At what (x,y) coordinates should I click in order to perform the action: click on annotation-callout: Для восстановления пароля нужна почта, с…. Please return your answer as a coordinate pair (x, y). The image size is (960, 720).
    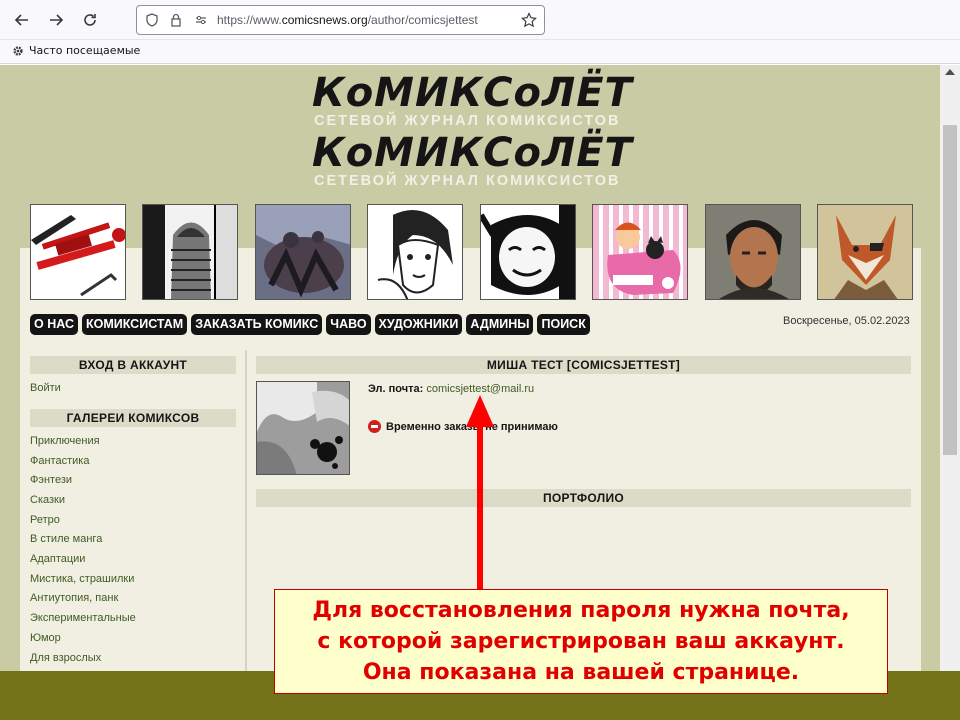
    Looking at the image, I should click on (581, 641).